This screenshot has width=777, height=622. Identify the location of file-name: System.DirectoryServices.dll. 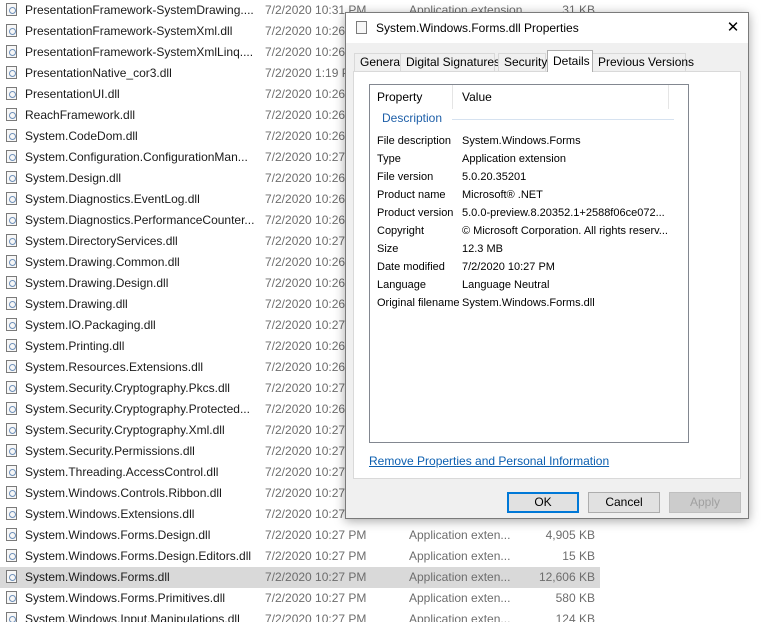
(101, 241).